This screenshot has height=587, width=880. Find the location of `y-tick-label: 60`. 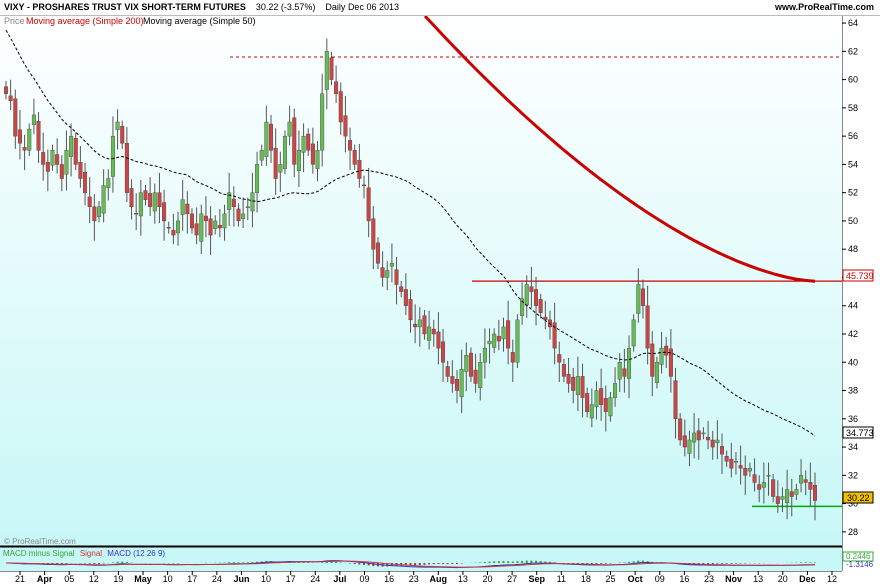

y-tick-label: 60 is located at coordinates (853, 80).